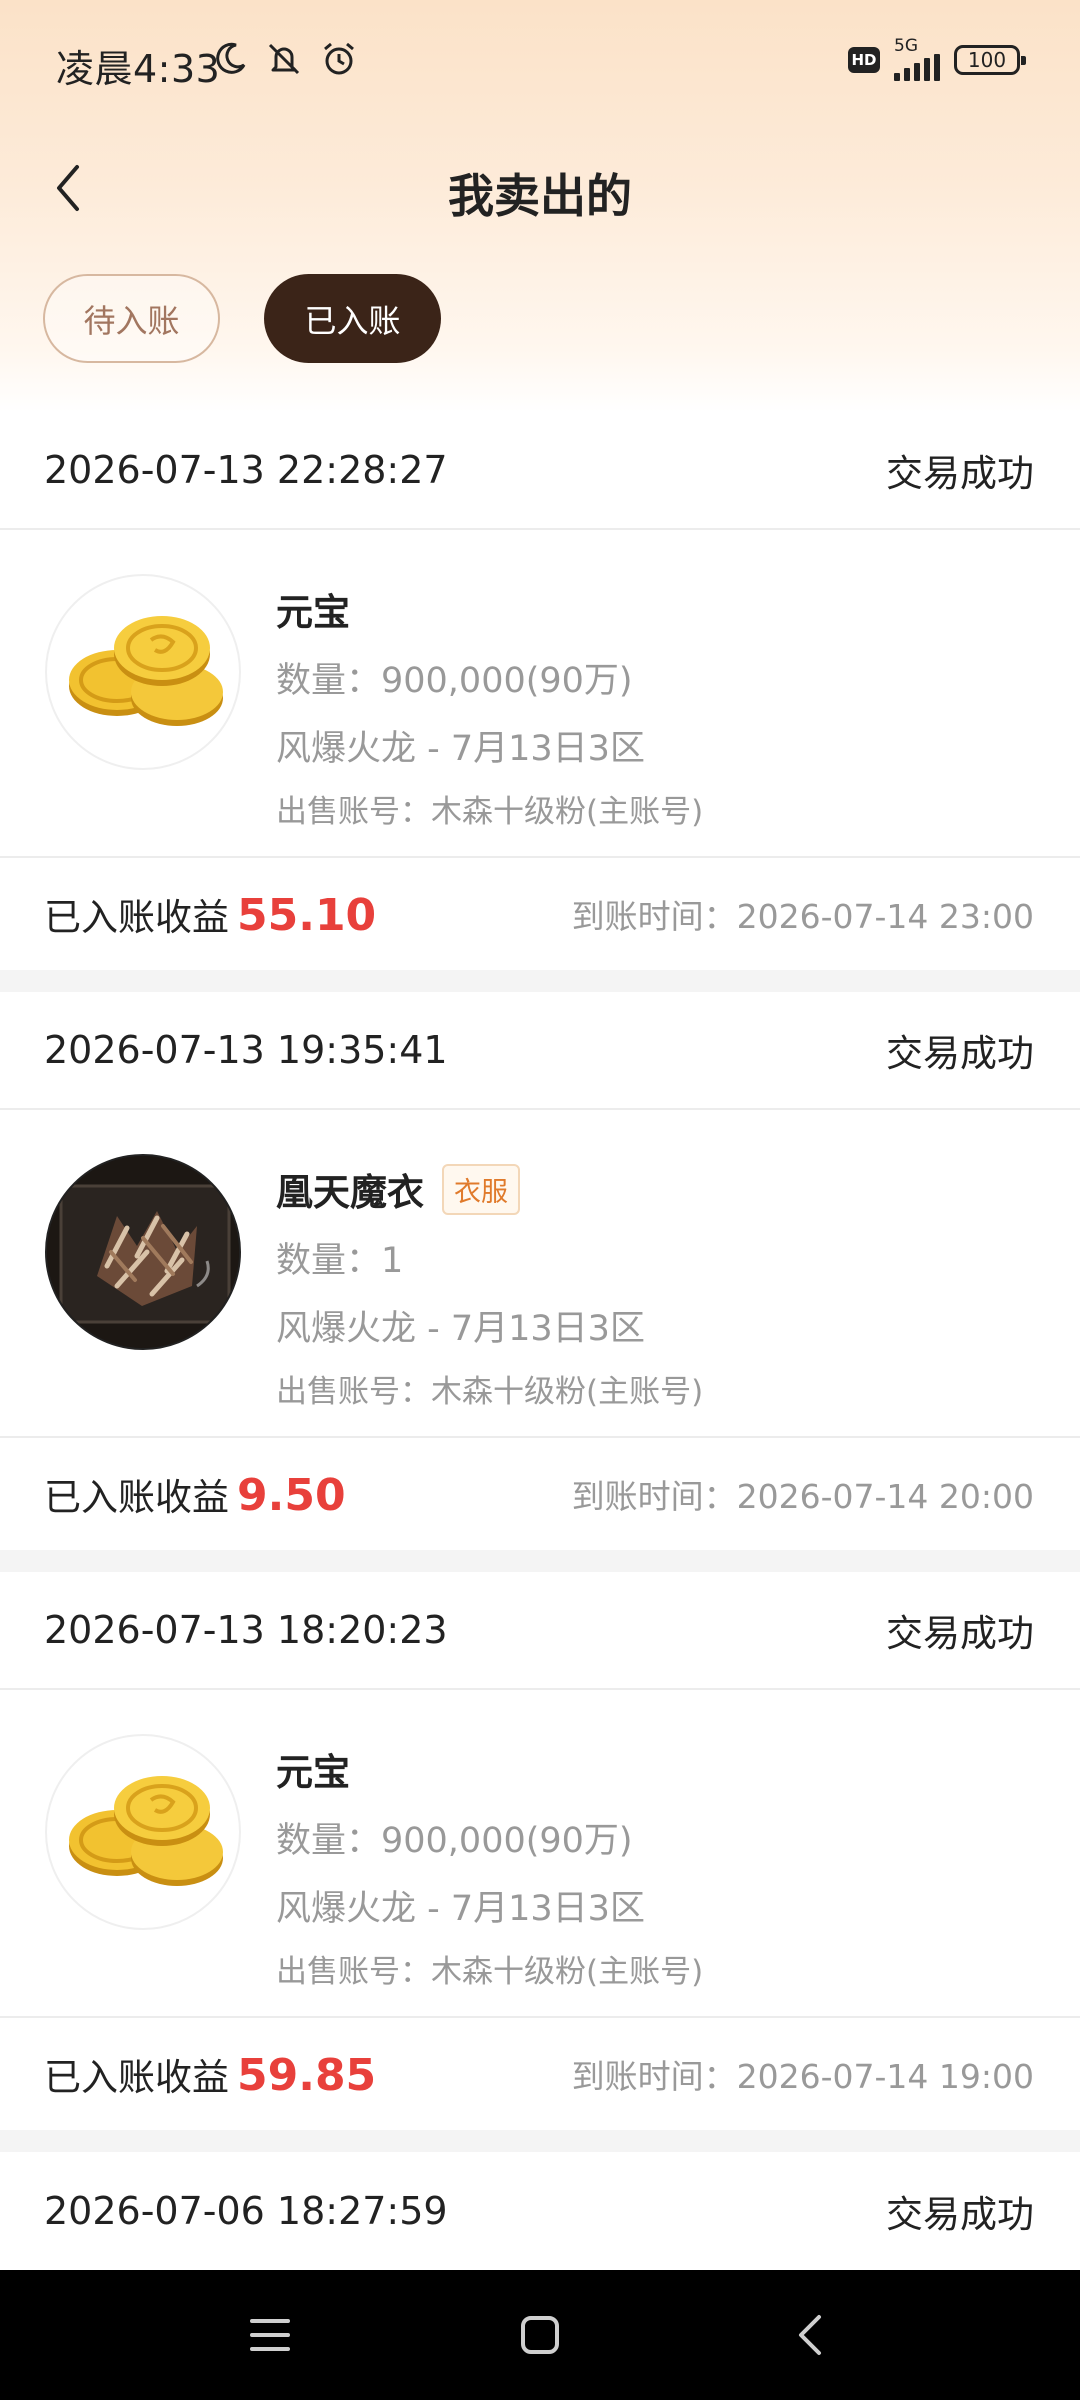 Image resolution: width=1080 pixels, height=2400 pixels. I want to click on item-name: 凰天魔衣, so click(350, 1192).